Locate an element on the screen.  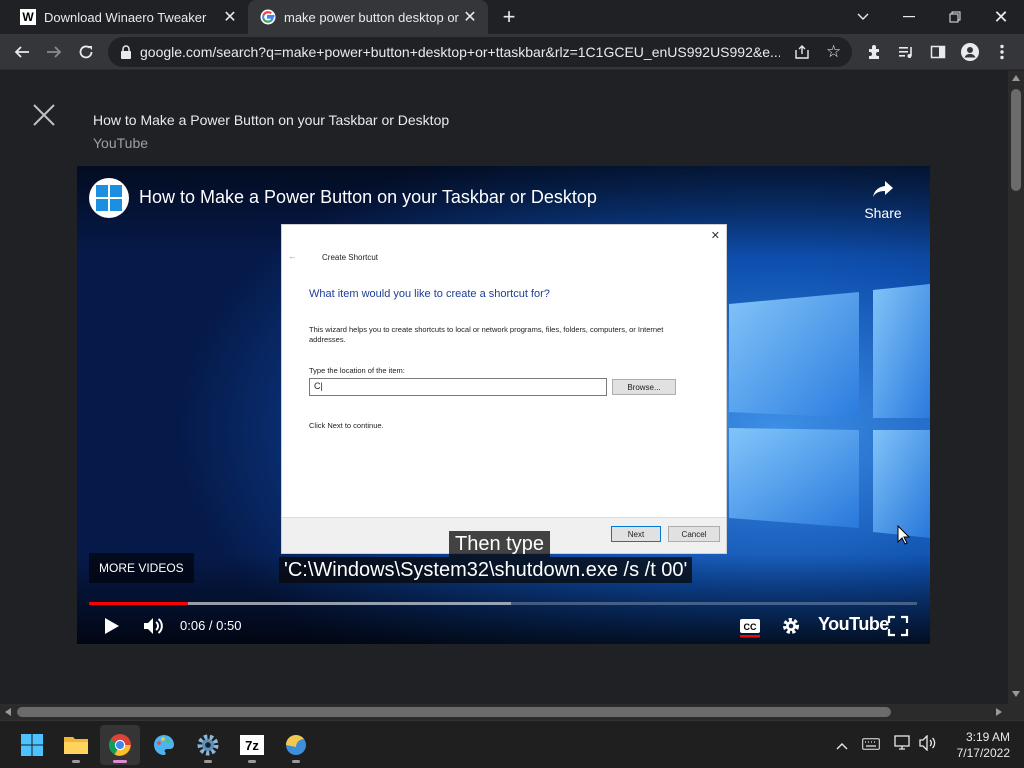
minimize-icon is located at coordinates (909, 17).